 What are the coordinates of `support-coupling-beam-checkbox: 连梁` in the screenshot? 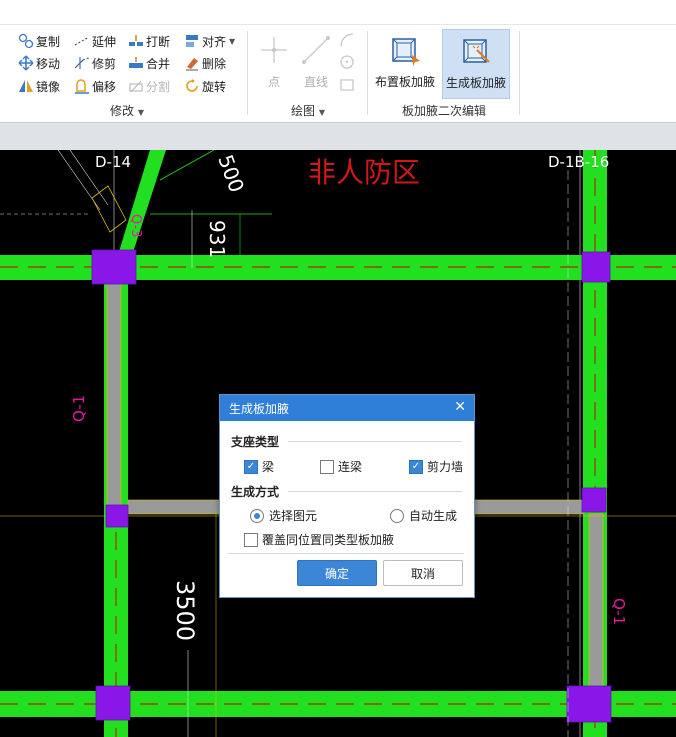 It's located at (341, 466).